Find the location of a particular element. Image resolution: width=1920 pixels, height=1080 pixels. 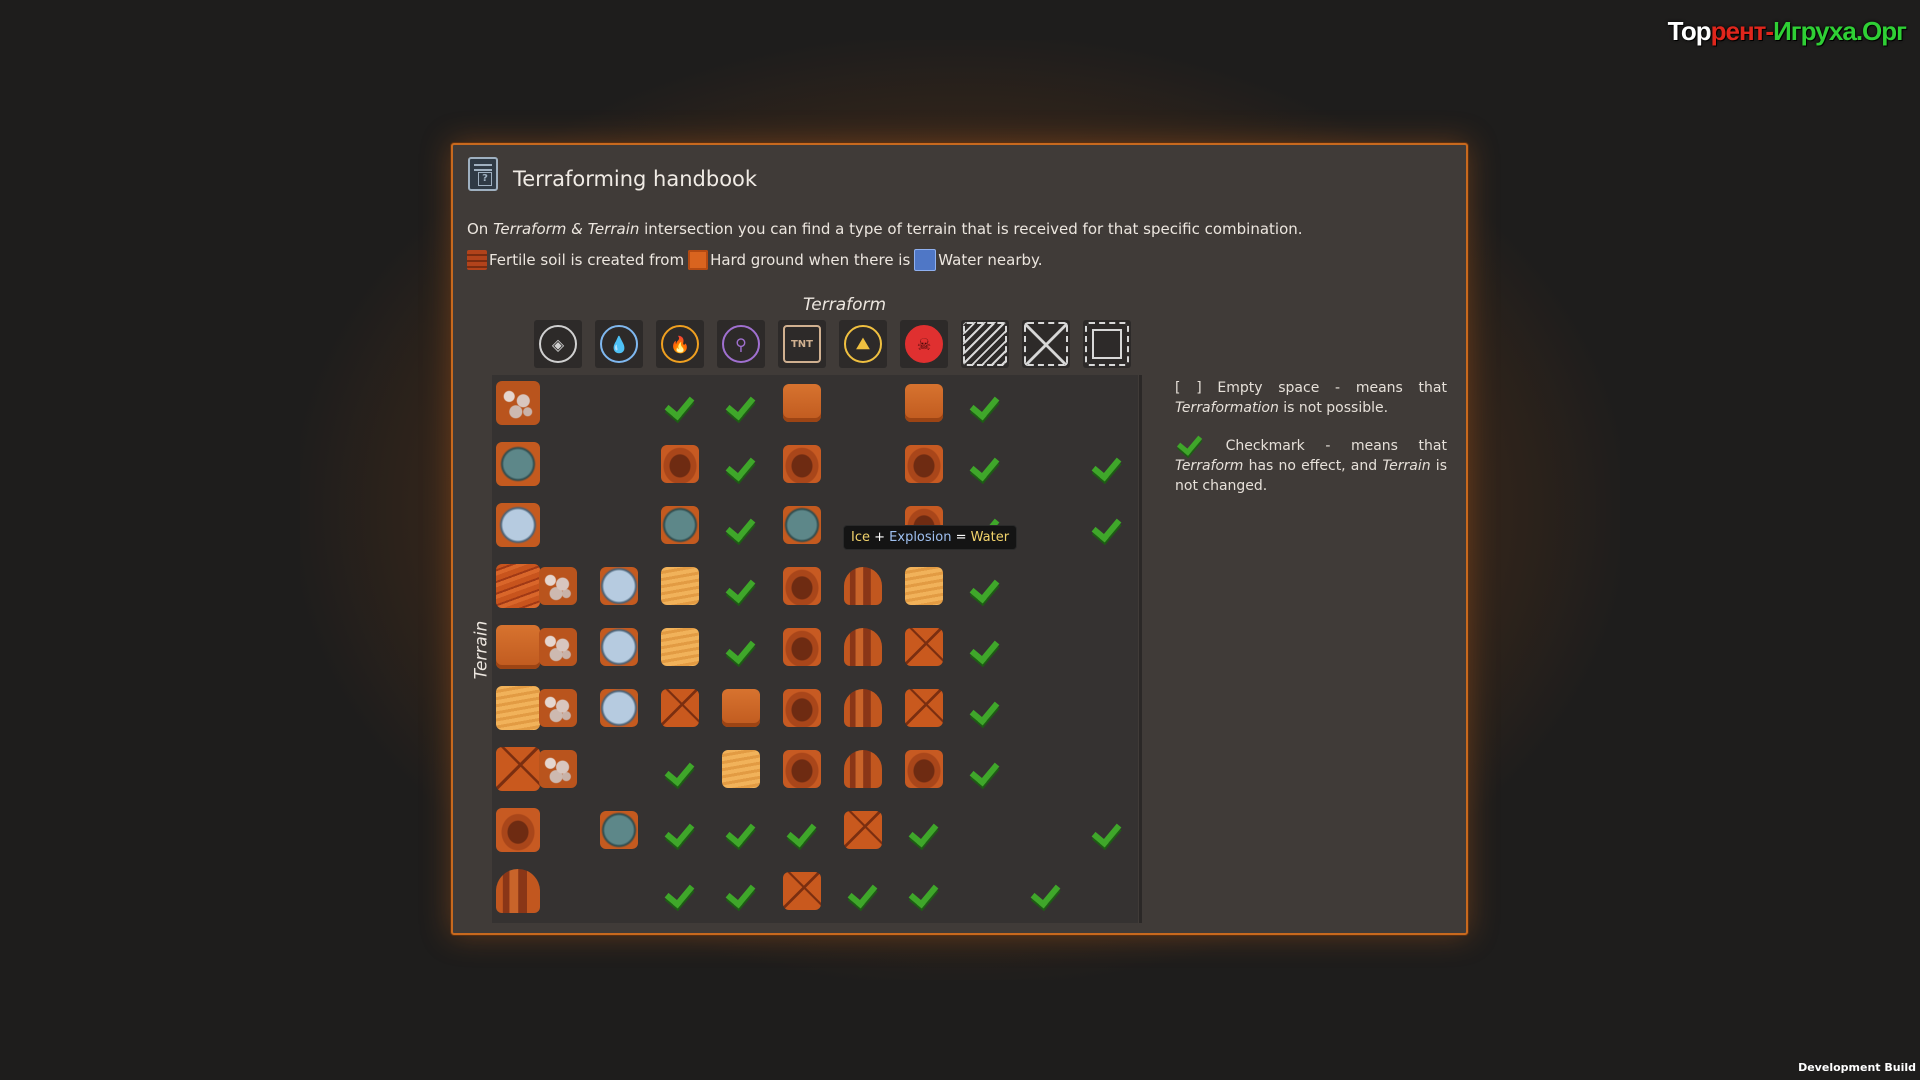

water-icon is located at coordinates (925, 260).